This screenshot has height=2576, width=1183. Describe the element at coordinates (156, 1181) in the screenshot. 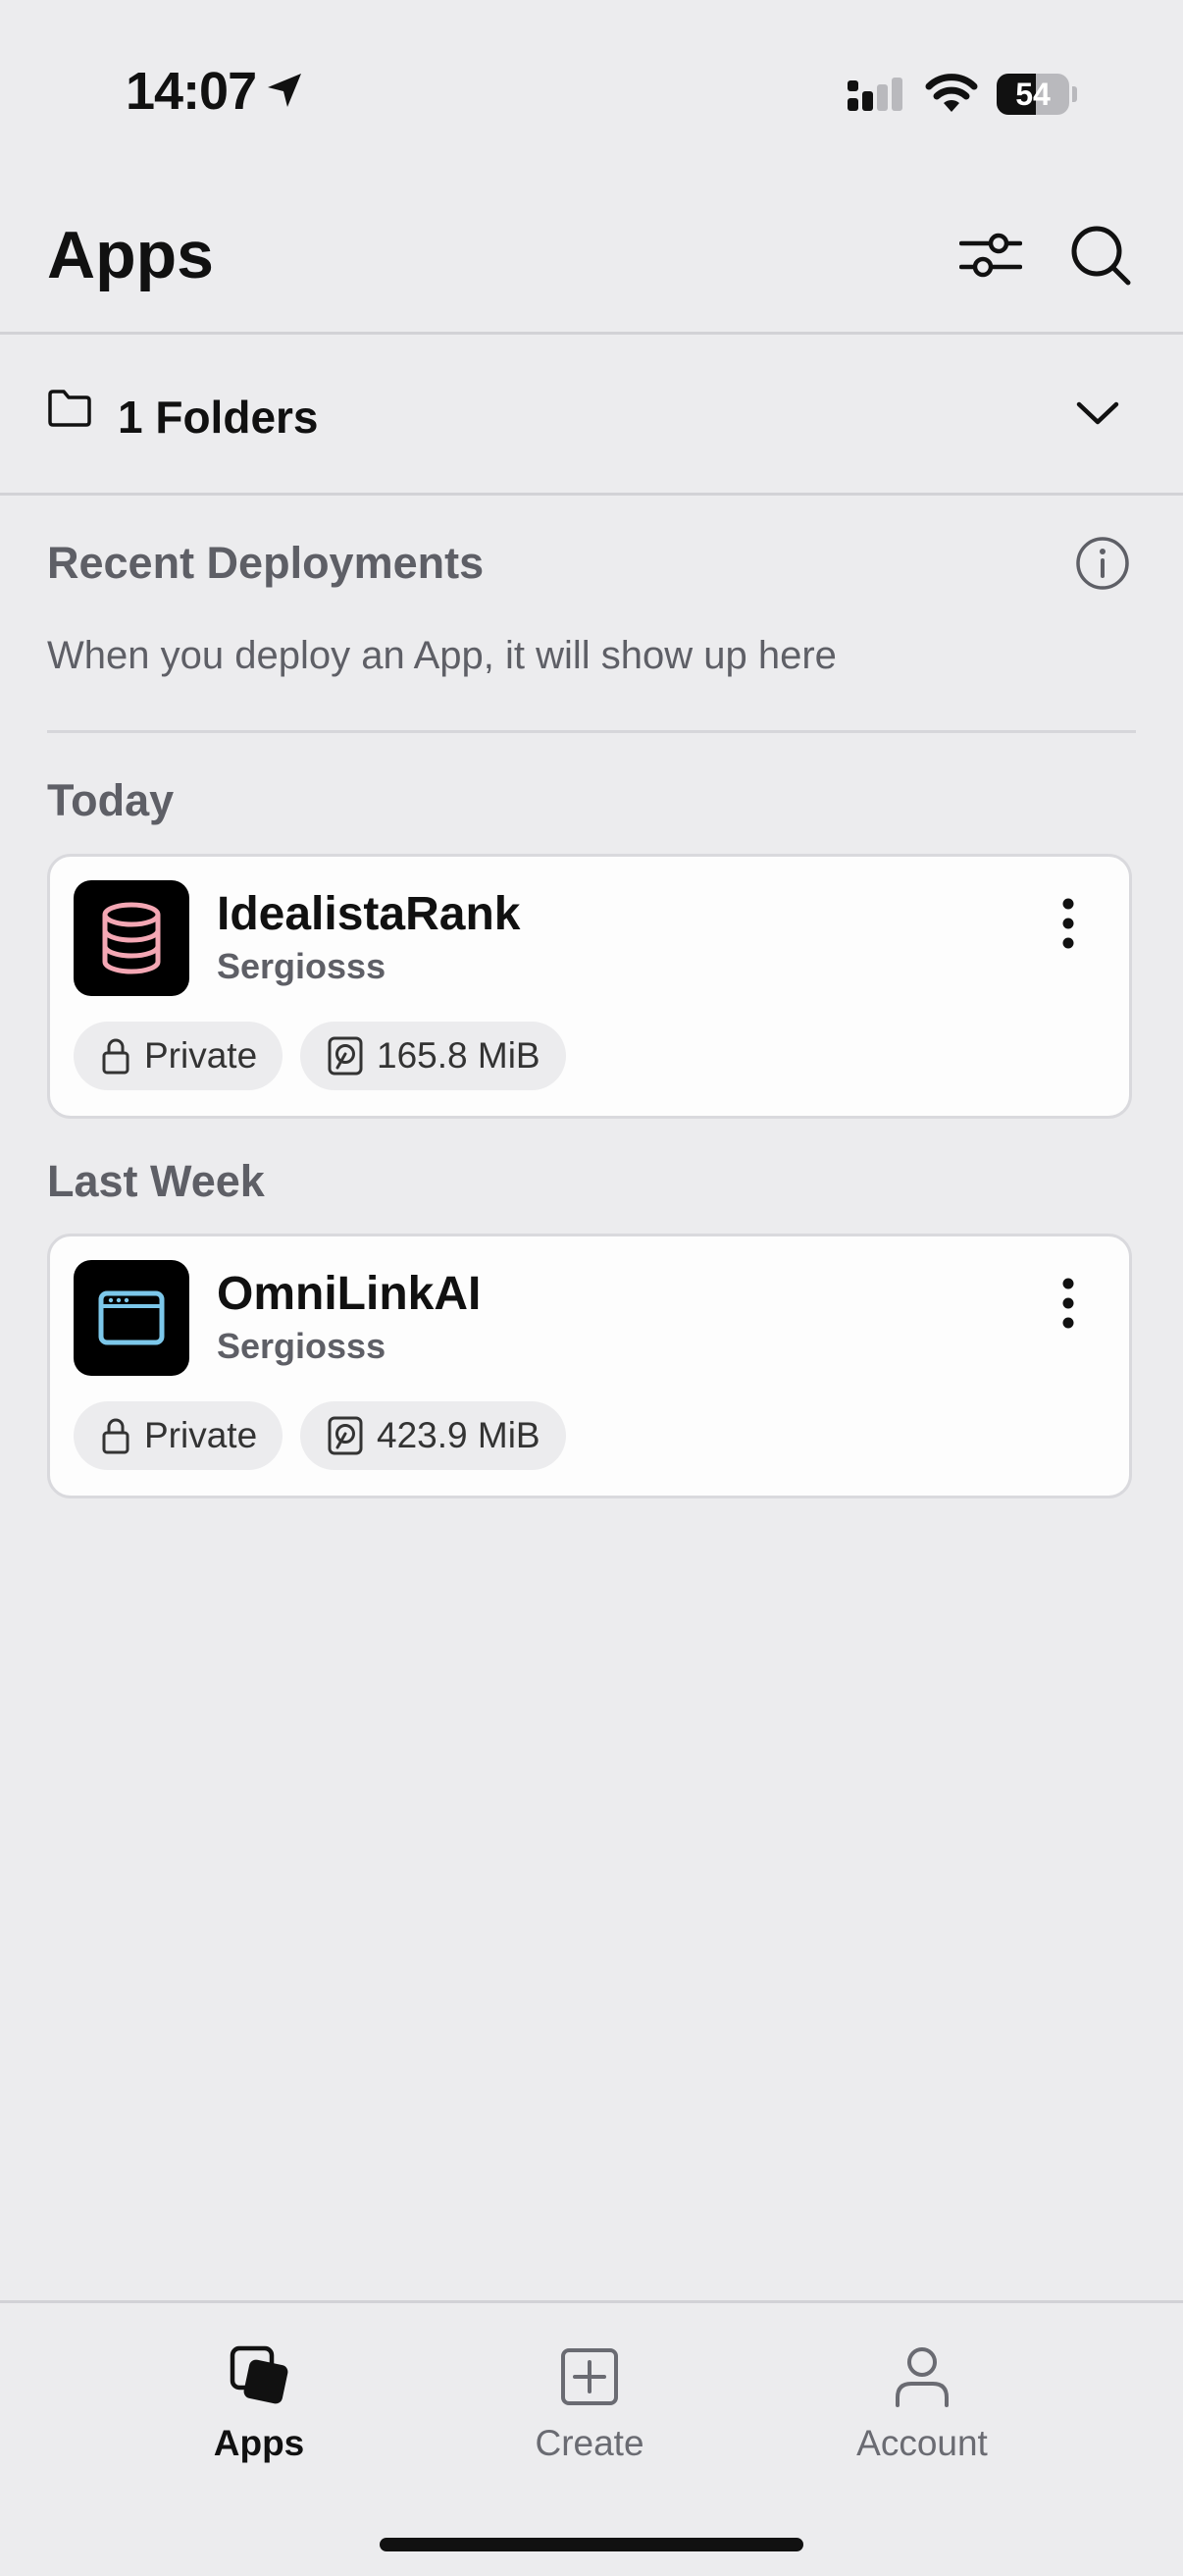

I see `section-label-last-week: Last Week` at that location.